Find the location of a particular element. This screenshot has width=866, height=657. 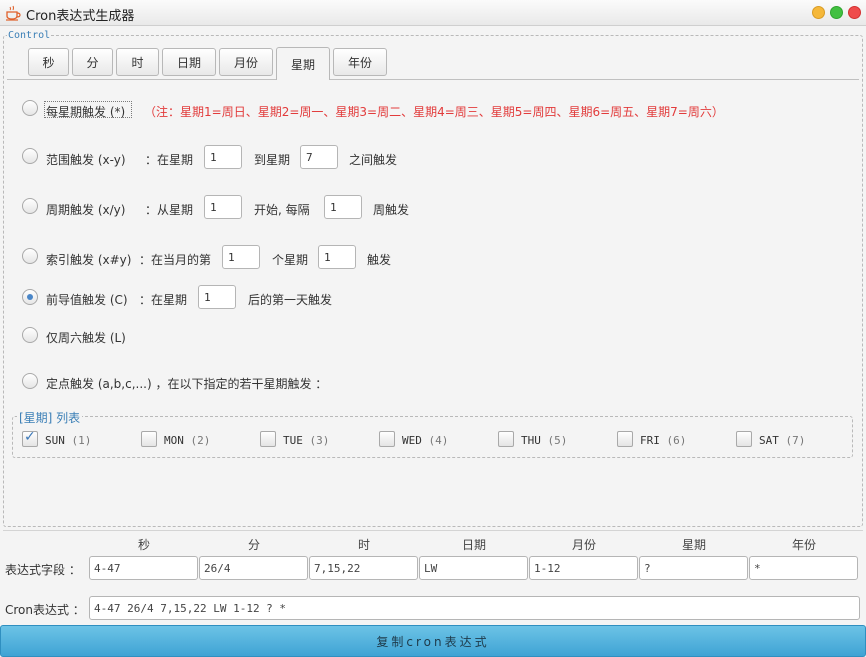

checkbox-wed is located at coordinates (387, 439).